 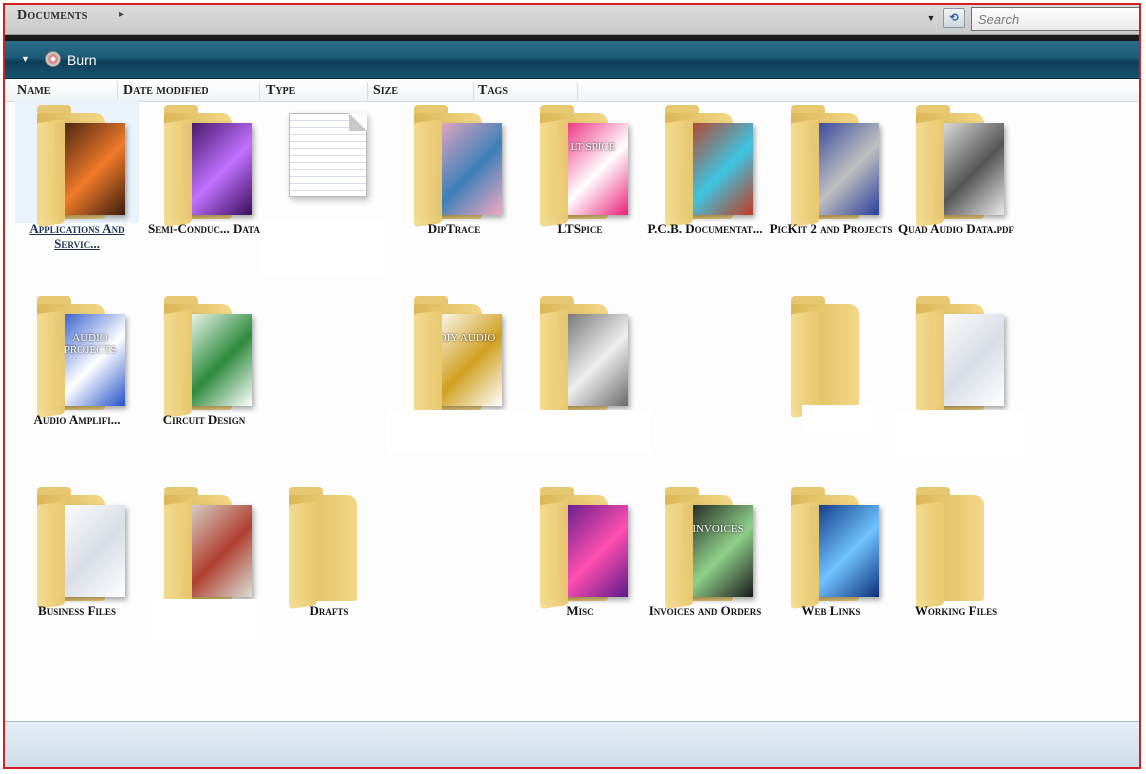 What do you see at coordinates (493, 91) in the screenshot?
I see `column-header-tags: Tags` at bounding box center [493, 91].